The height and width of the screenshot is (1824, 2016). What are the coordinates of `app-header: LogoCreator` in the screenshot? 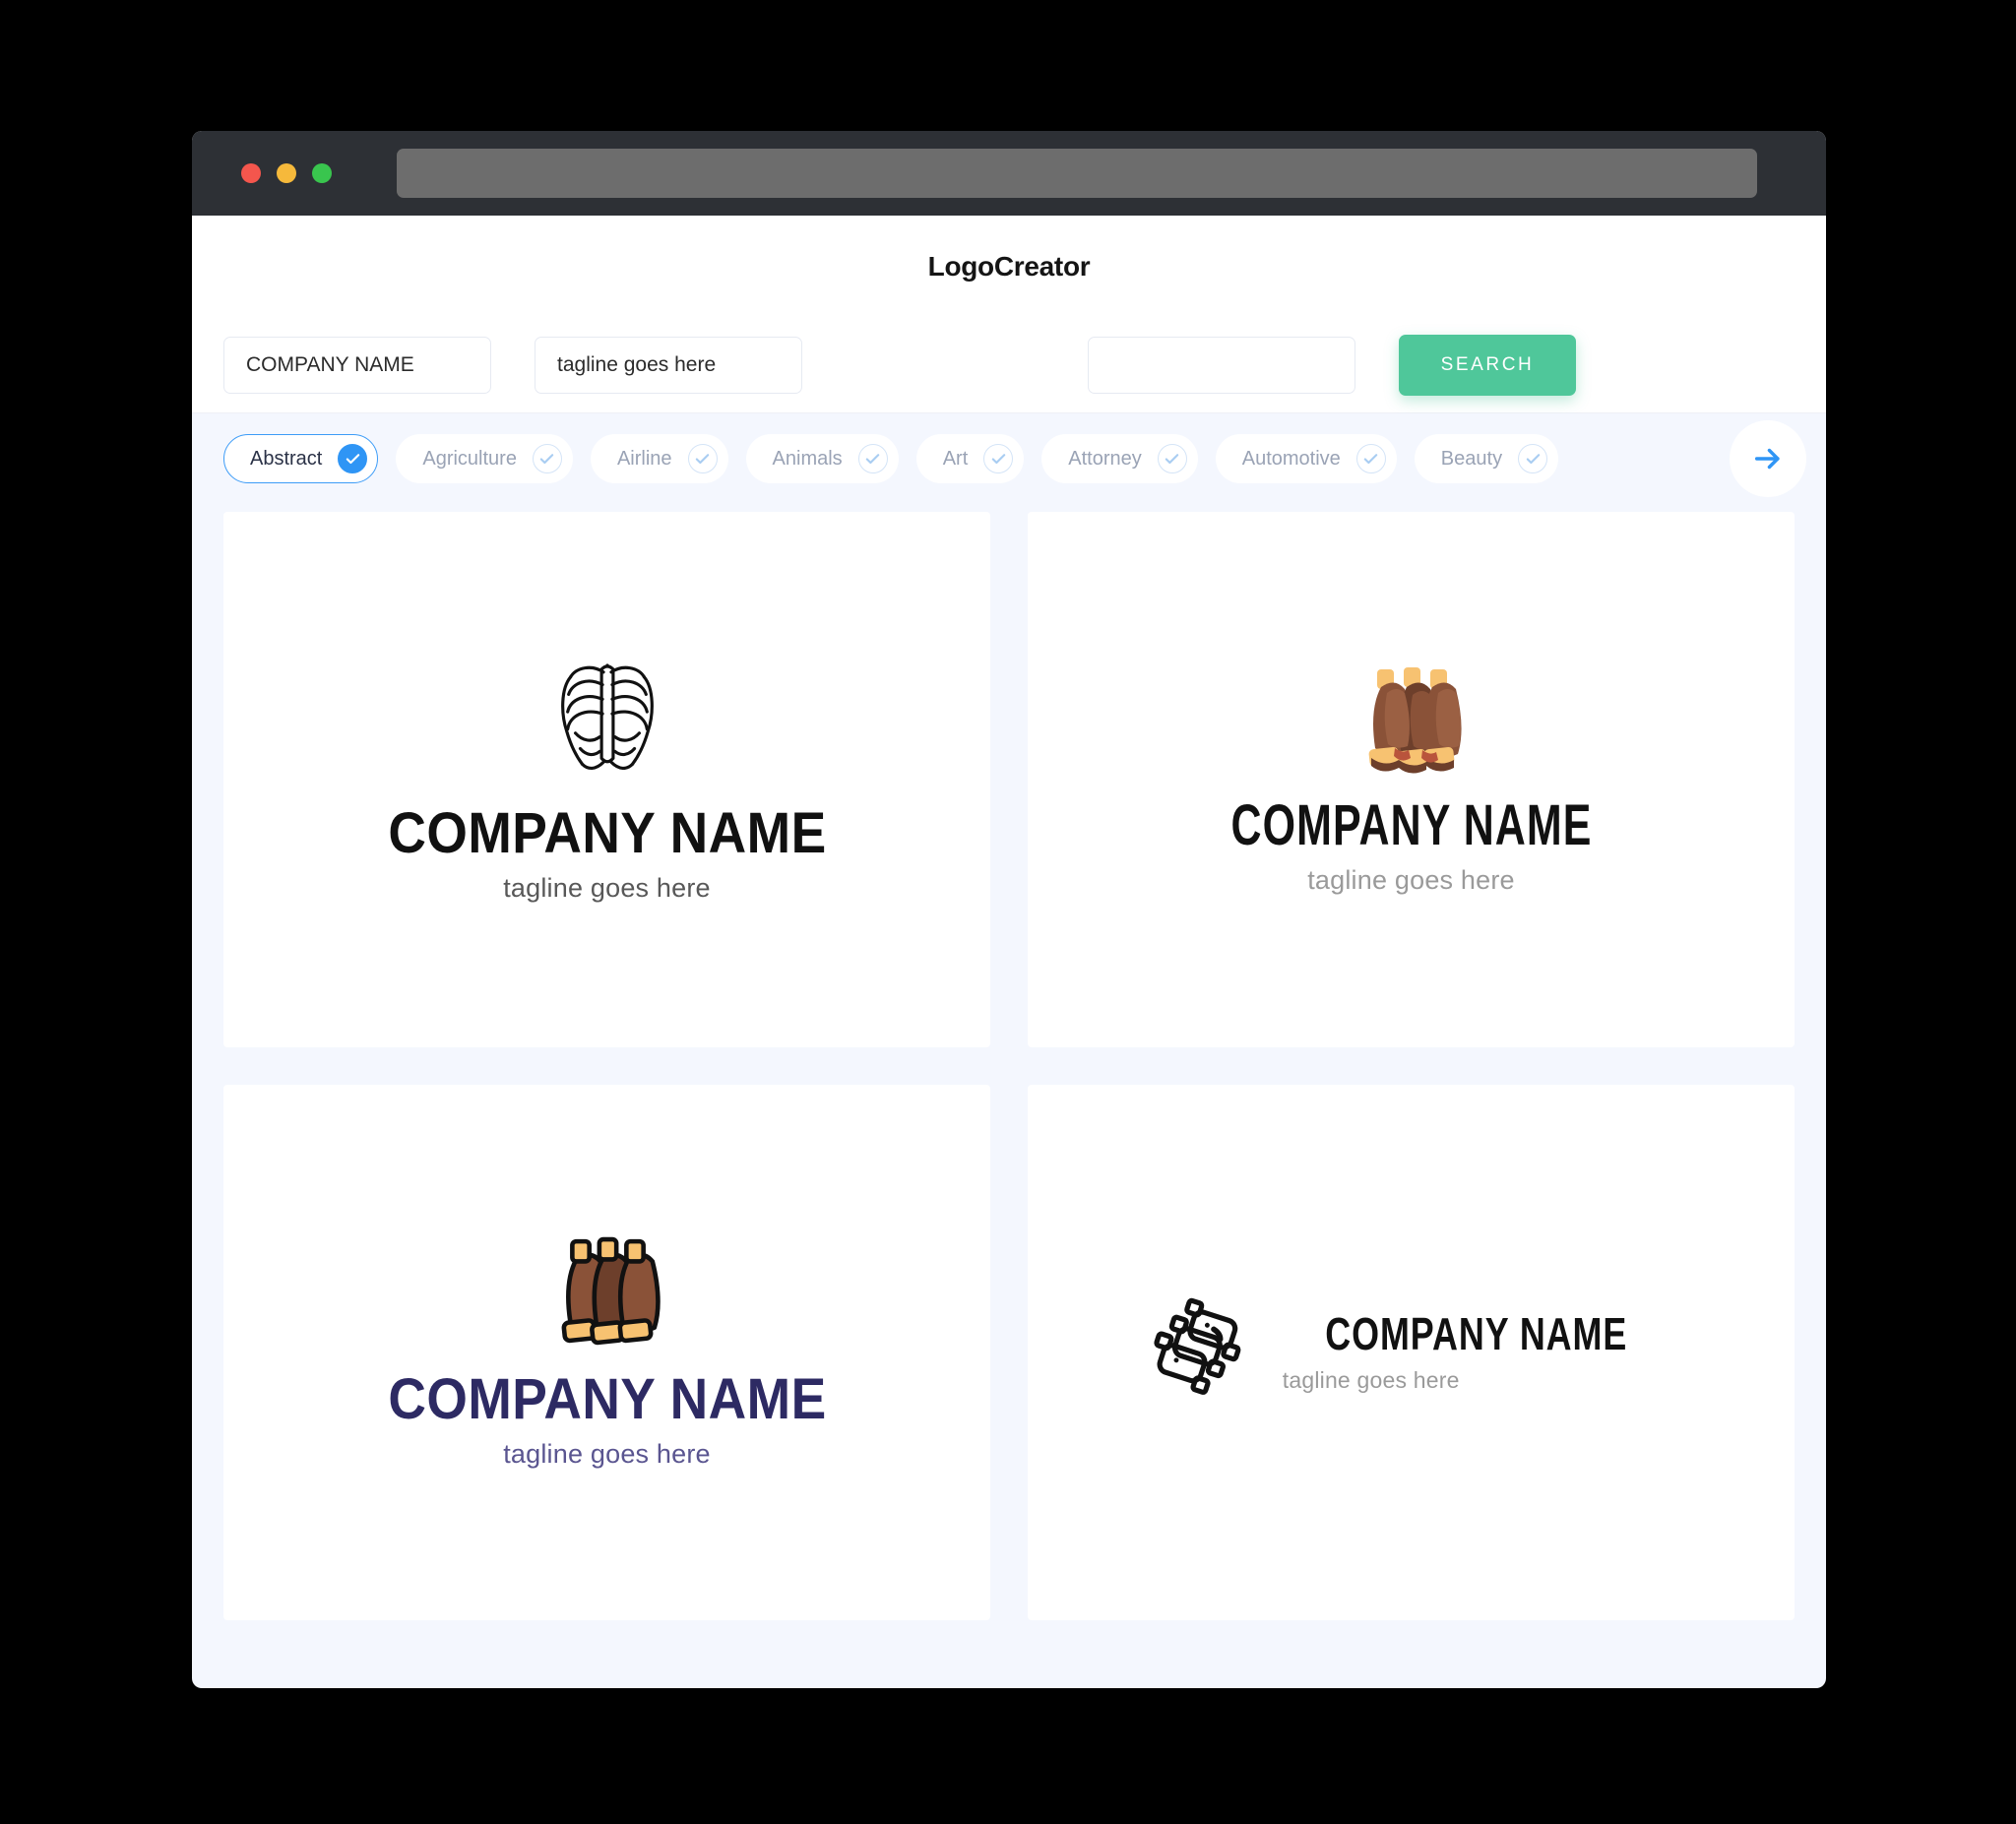 It's located at (1009, 267).